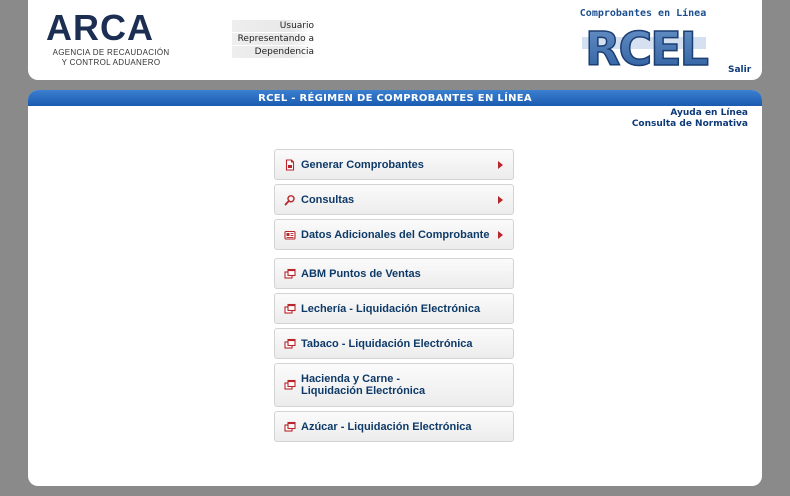  I want to click on menu-item-label: Tabaco - Liquidación Electrónica, so click(387, 343).